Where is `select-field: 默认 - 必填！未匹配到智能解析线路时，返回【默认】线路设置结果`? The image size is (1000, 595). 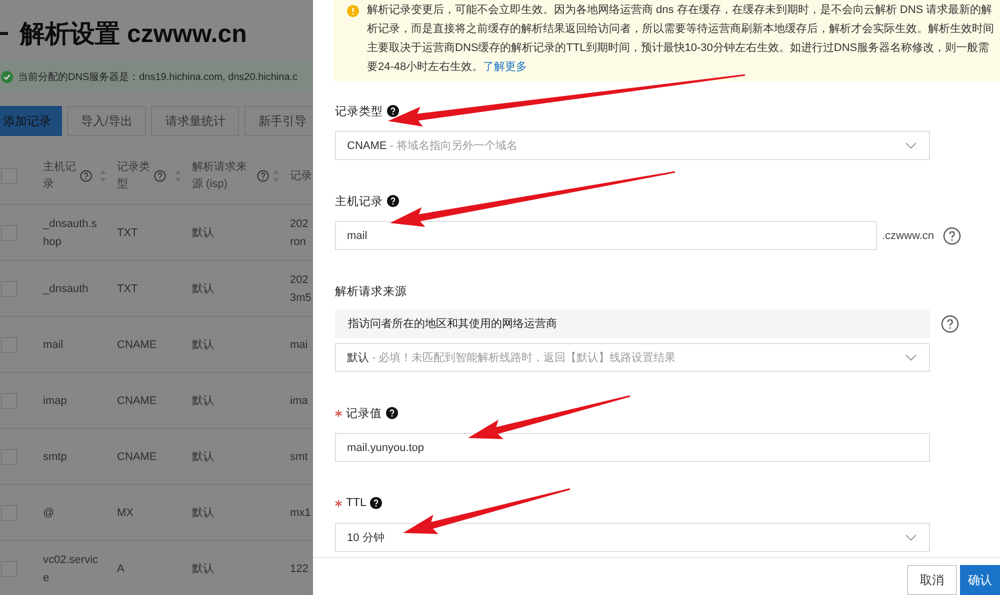 select-field: 默认 - 必填！未匹配到智能解析线路时，返回【默认】线路设置结果 is located at coordinates (632, 357).